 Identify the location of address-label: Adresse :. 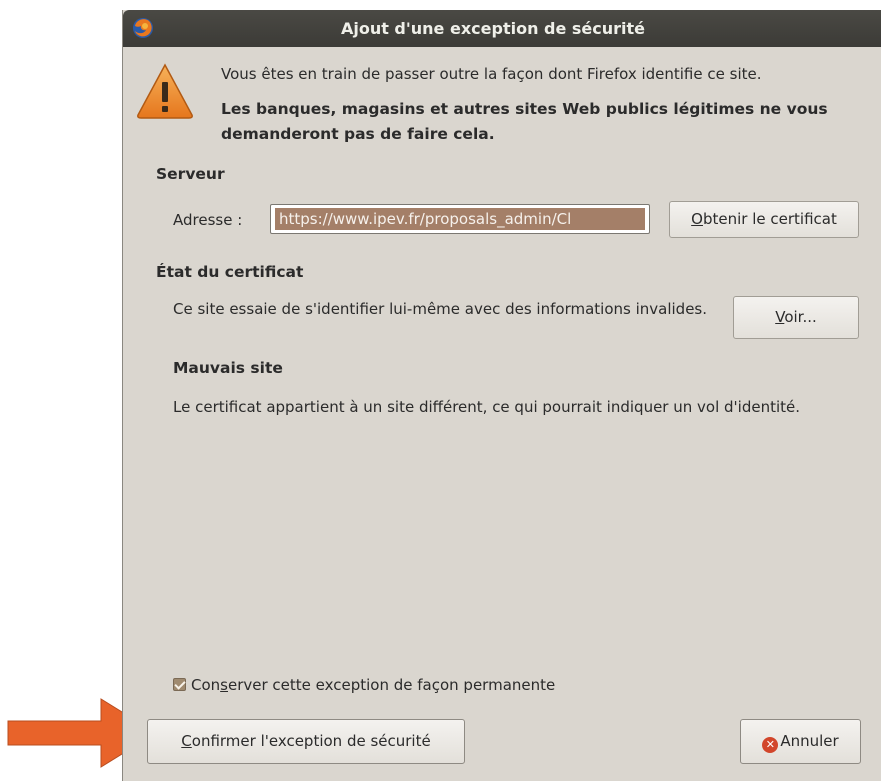
(208, 220).